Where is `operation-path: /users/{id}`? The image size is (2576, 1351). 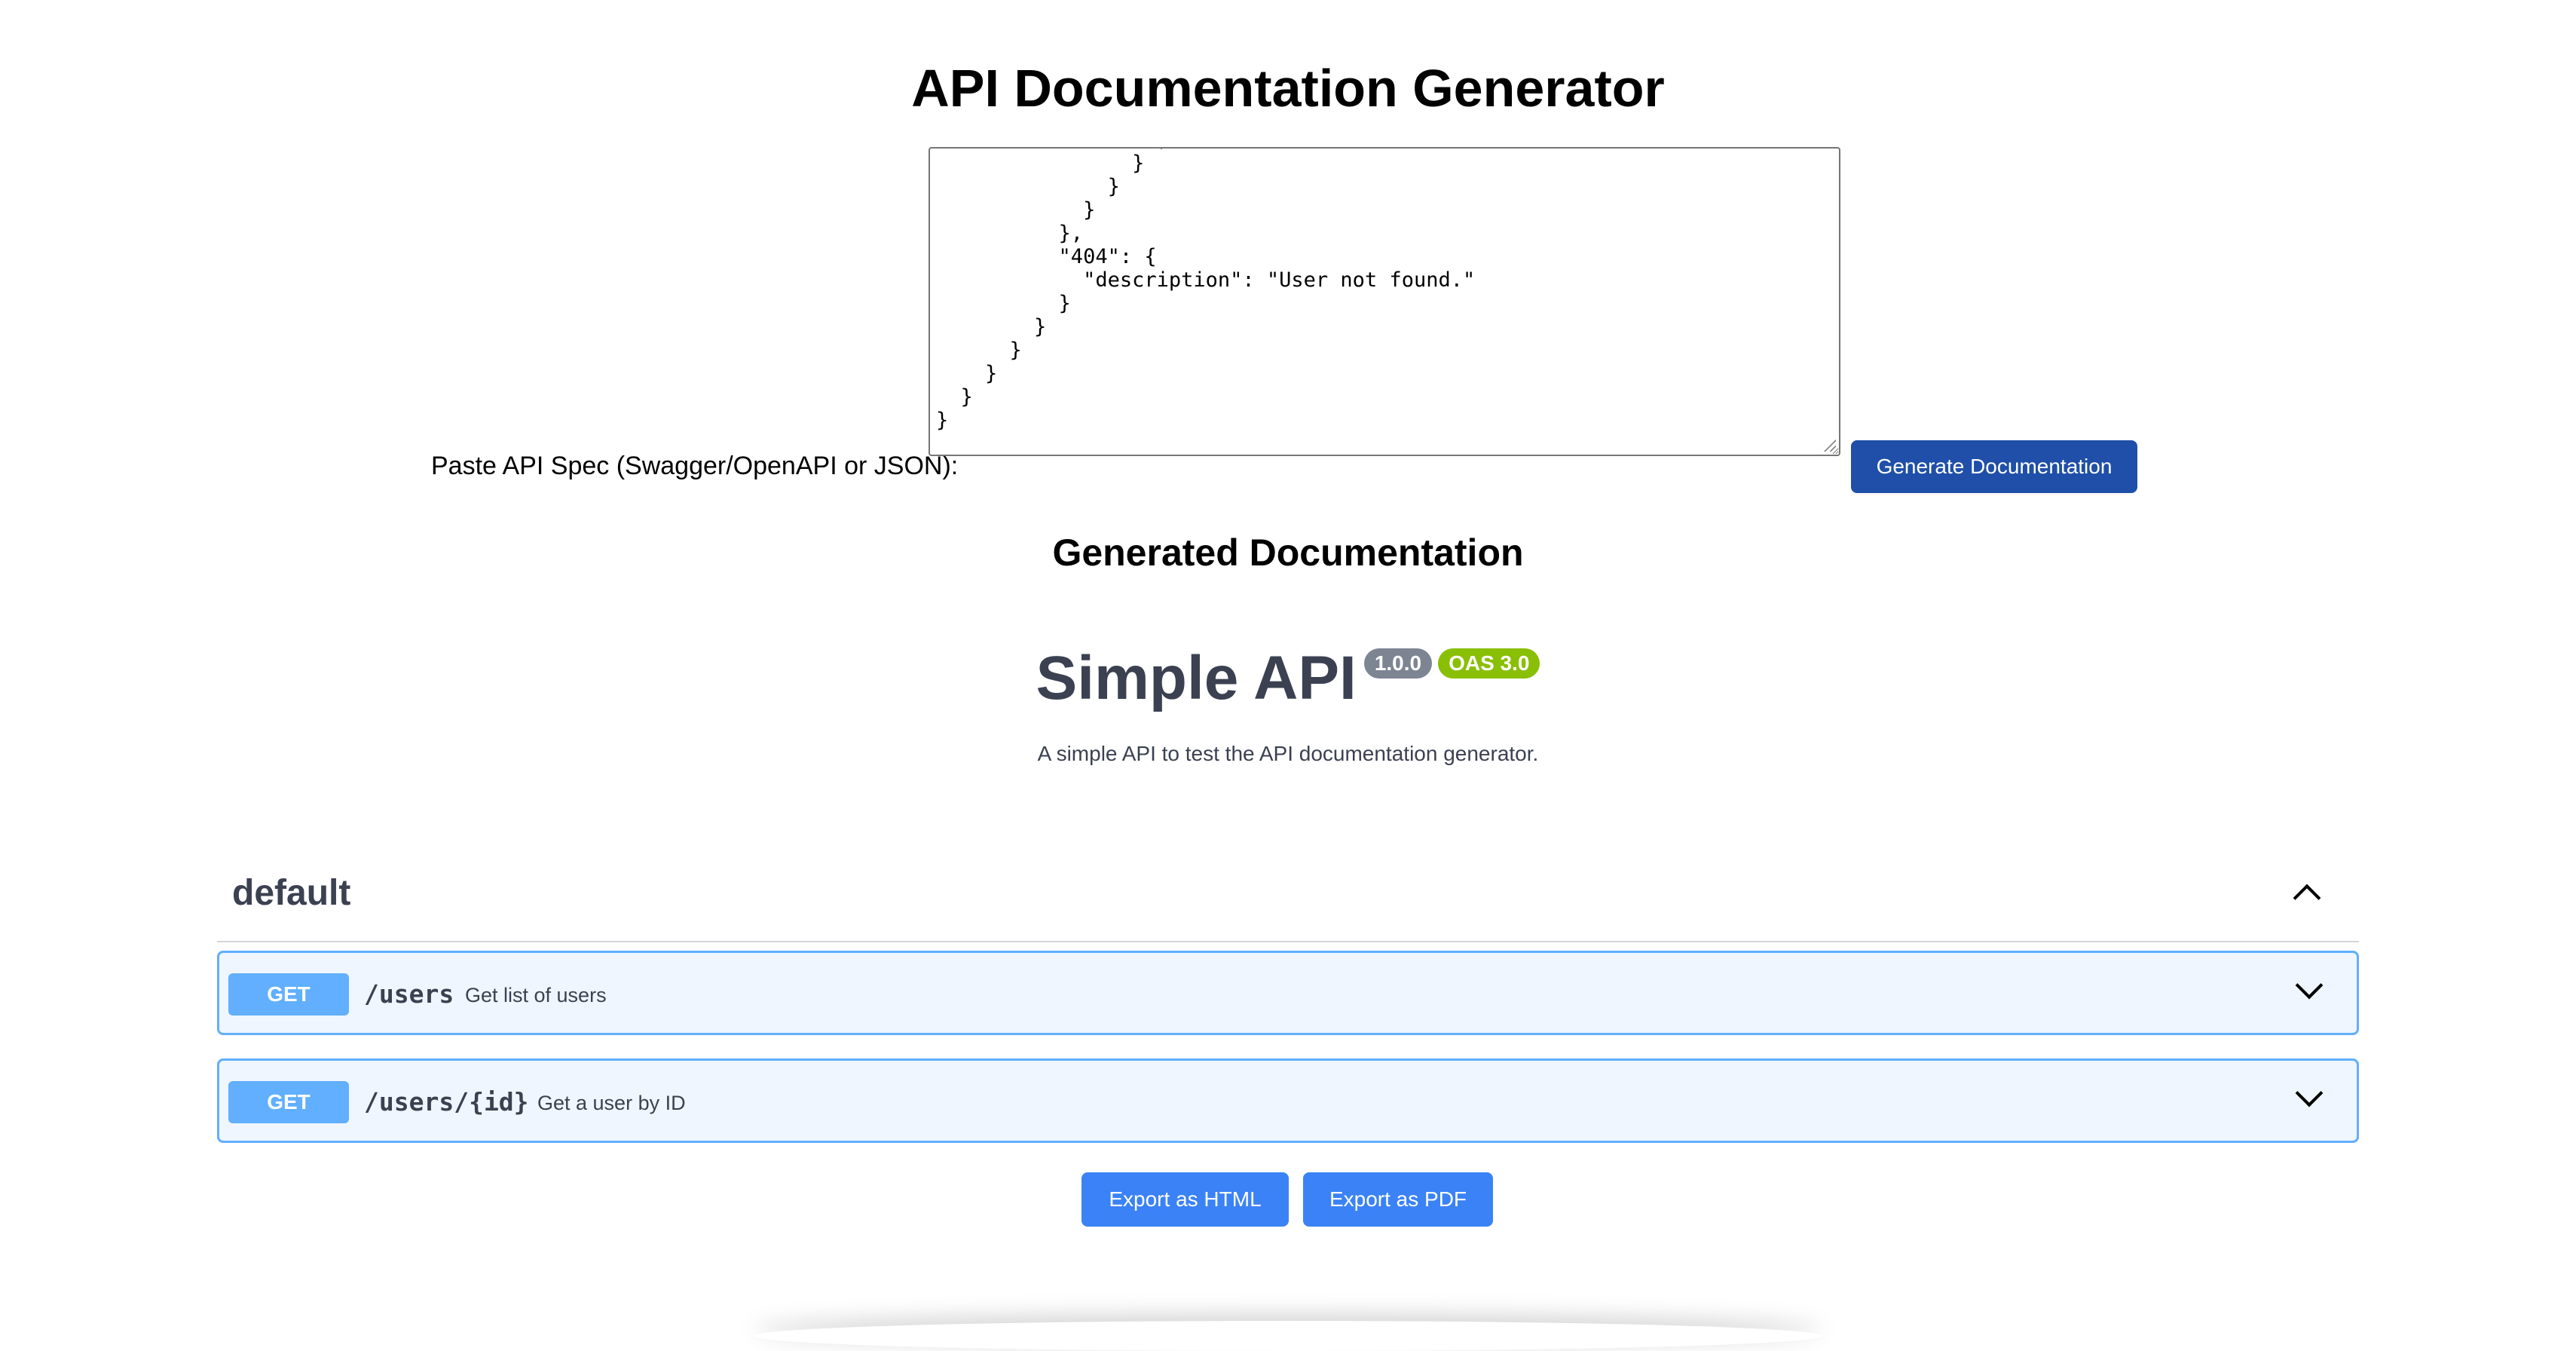 operation-path: /users/{id} is located at coordinates (447, 1102).